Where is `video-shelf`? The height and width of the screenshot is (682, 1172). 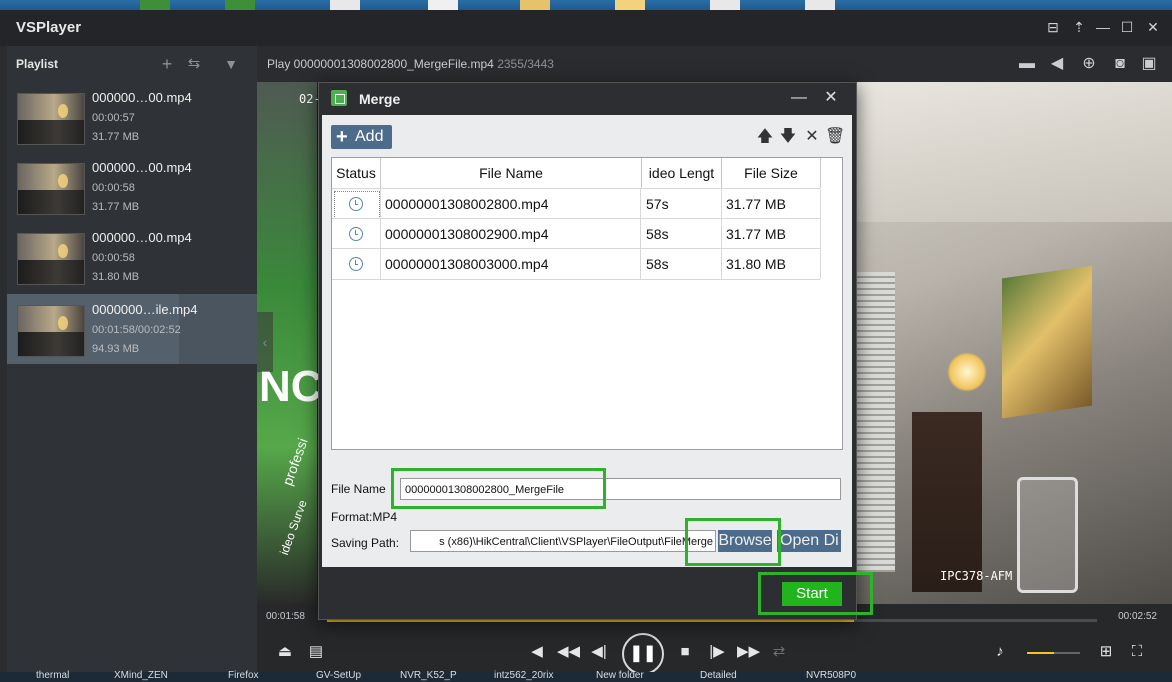 video-shelf is located at coordinates (947, 502).